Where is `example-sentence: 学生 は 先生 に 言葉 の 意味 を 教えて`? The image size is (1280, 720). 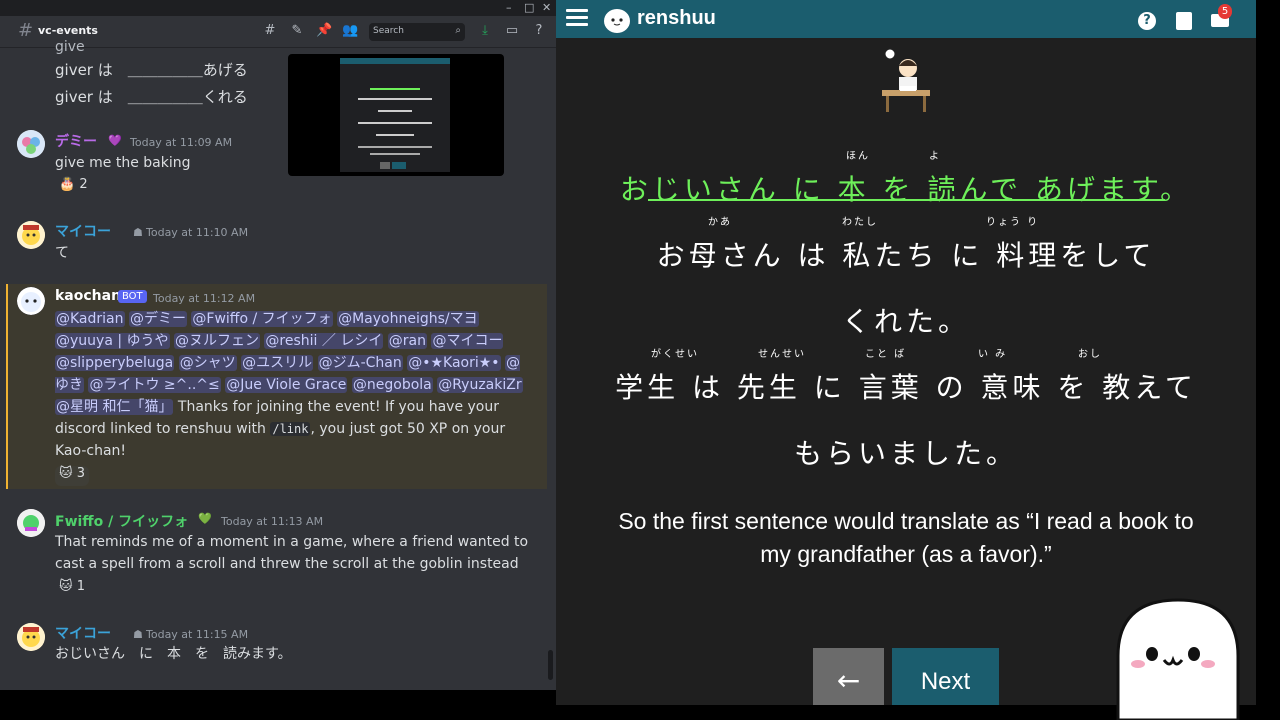
example-sentence: 学生 は 先生 に 言葉 の 意味 を 教えて is located at coordinates (906, 387).